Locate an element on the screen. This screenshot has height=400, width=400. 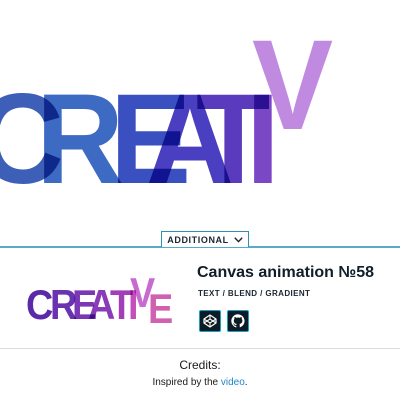
codepen-icon is located at coordinates (210, 321).